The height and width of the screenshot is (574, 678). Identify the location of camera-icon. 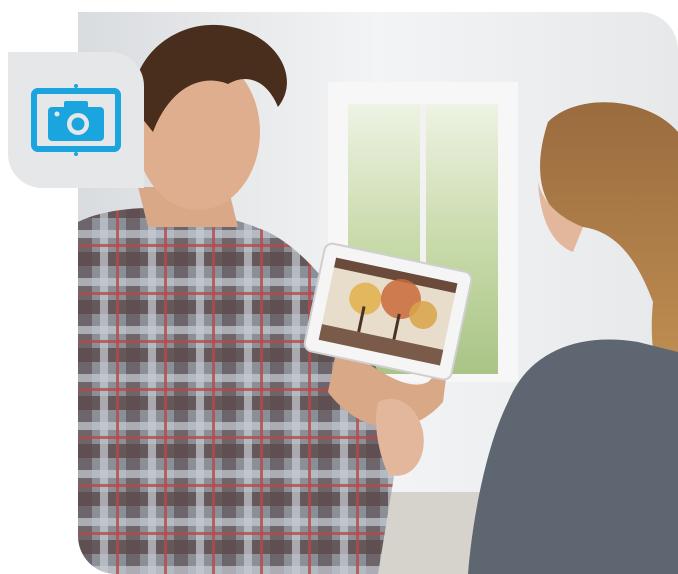
(76, 120).